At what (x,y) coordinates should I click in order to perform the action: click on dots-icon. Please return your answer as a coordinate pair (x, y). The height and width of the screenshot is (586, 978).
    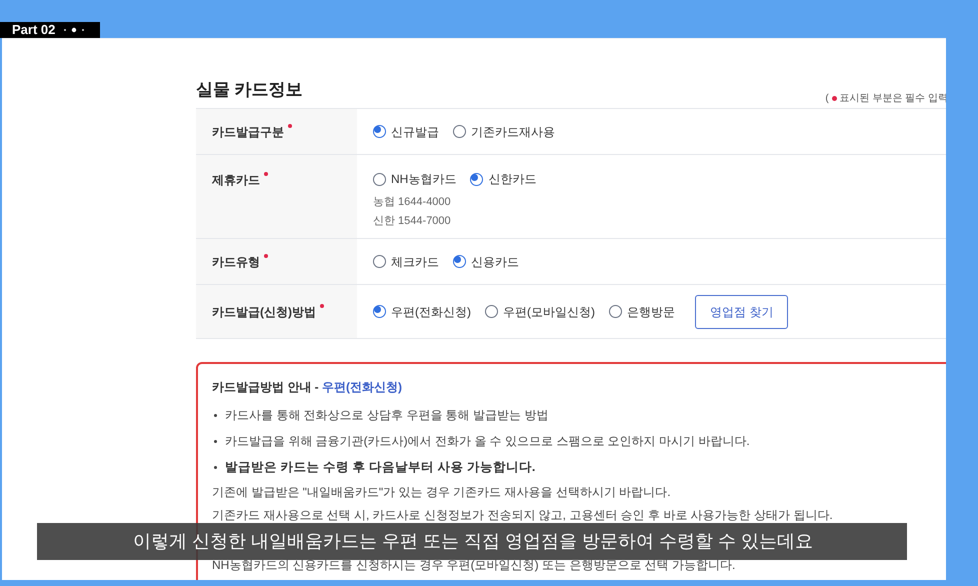
    Looking at the image, I should click on (74, 30).